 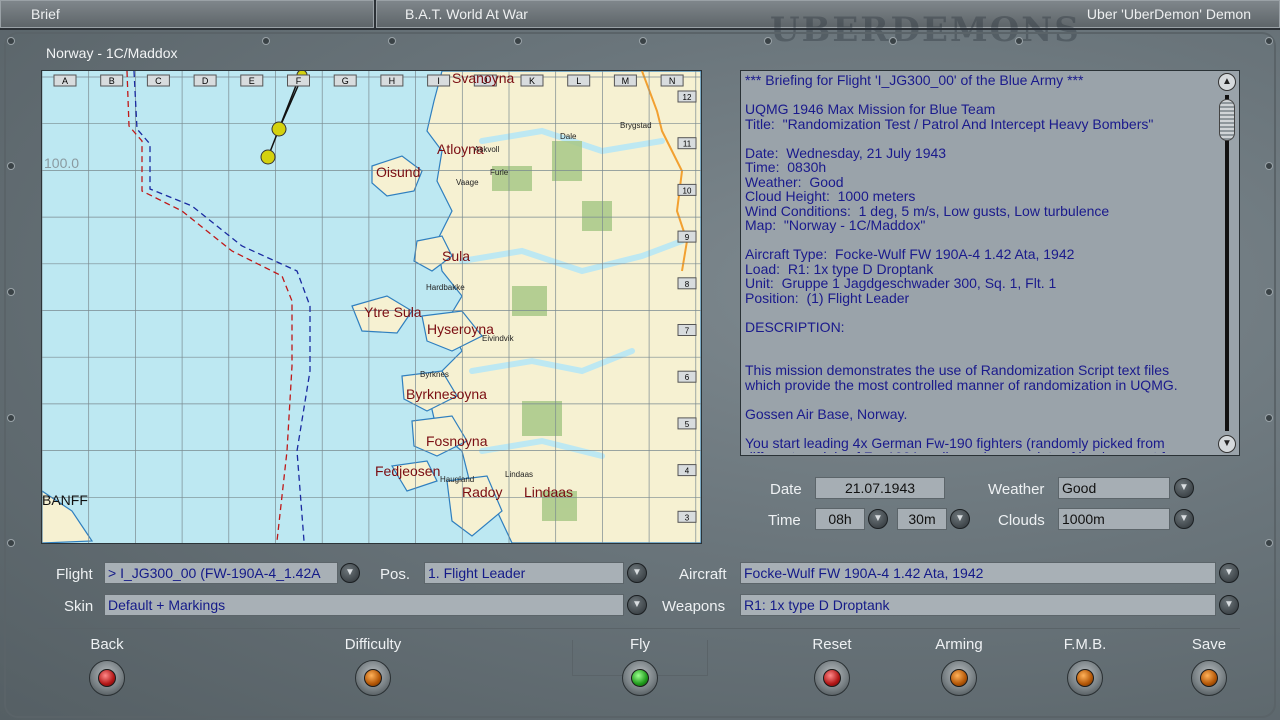 What do you see at coordinates (626, 81) in the screenshot?
I see `column-label: M` at bounding box center [626, 81].